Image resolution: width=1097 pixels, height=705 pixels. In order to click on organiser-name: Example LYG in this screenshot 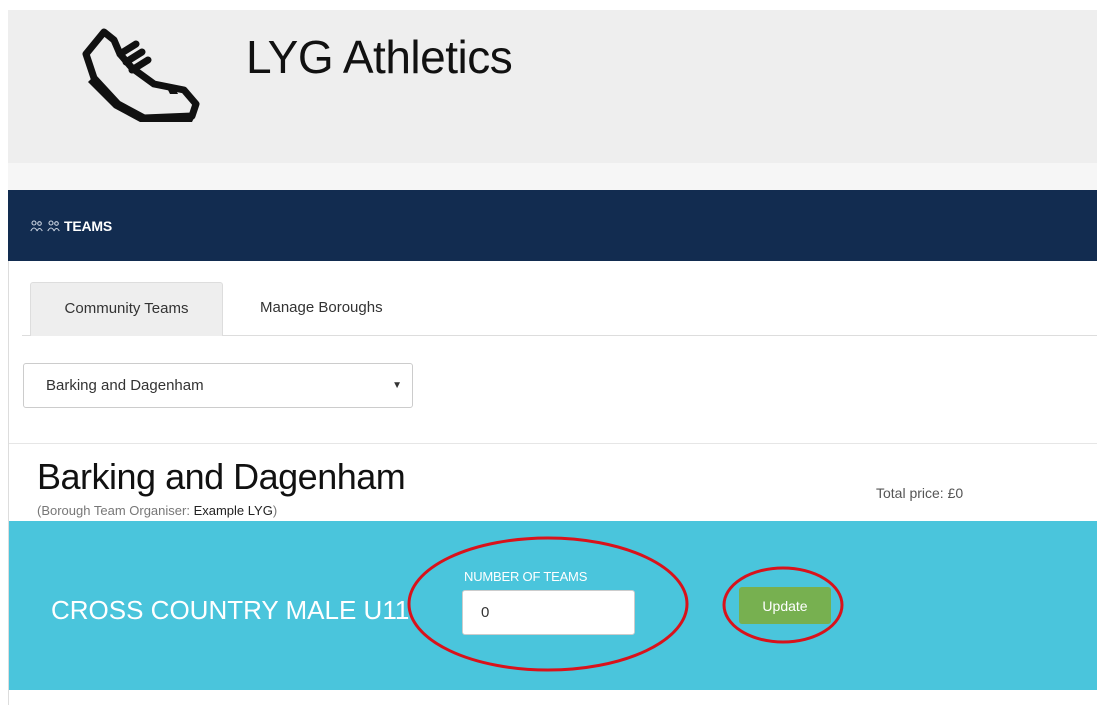, I will do `click(233, 510)`.